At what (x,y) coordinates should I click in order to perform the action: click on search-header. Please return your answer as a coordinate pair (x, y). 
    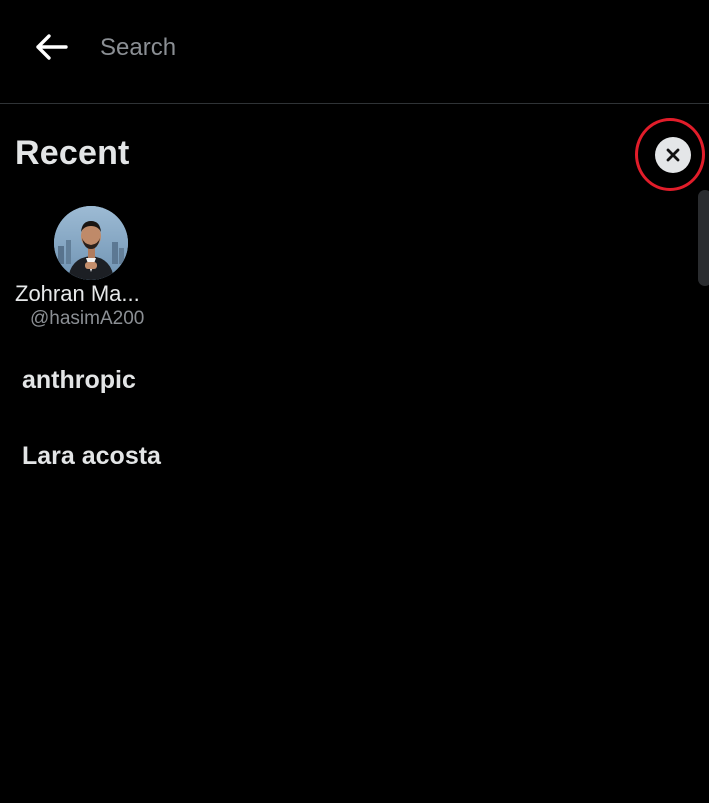
    Looking at the image, I should click on (354, 52).